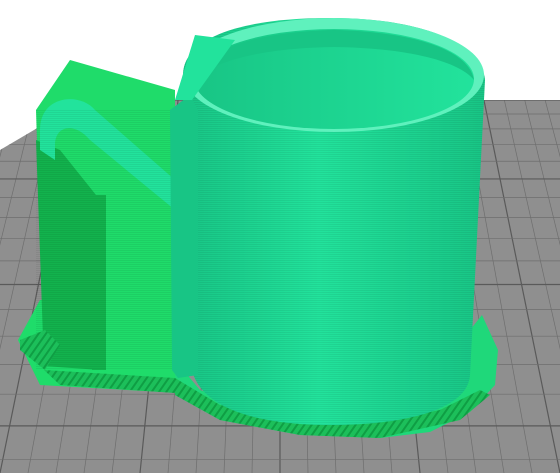 This screenshot has width=560, height=473. I want to click on cup-connector-rib, so click(184, 236).